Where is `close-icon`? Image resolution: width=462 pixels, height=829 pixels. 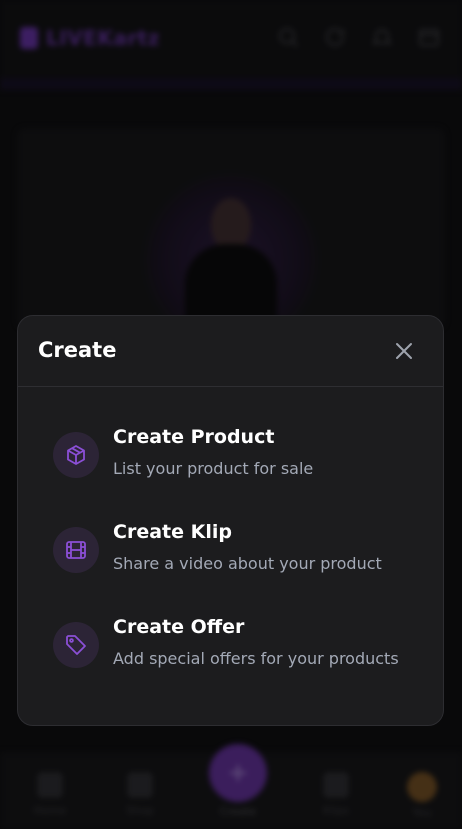 close-icon is located at coordinates (404, 351).